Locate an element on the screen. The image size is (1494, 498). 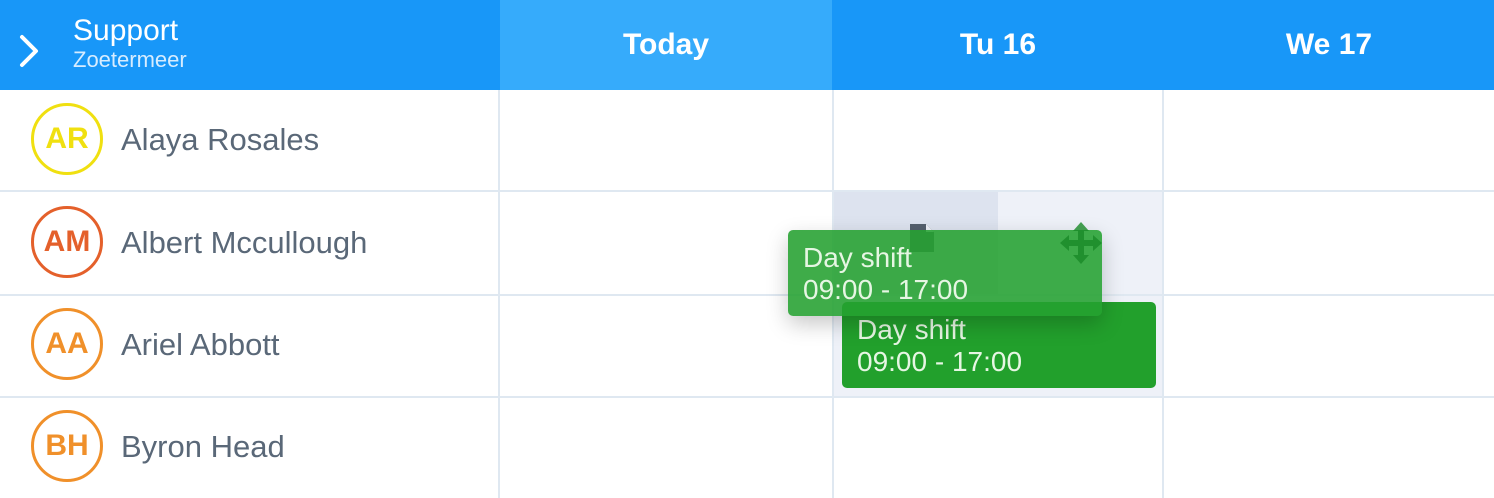
employee-name: Alaya Rosales is located at coordinates (220, 139).